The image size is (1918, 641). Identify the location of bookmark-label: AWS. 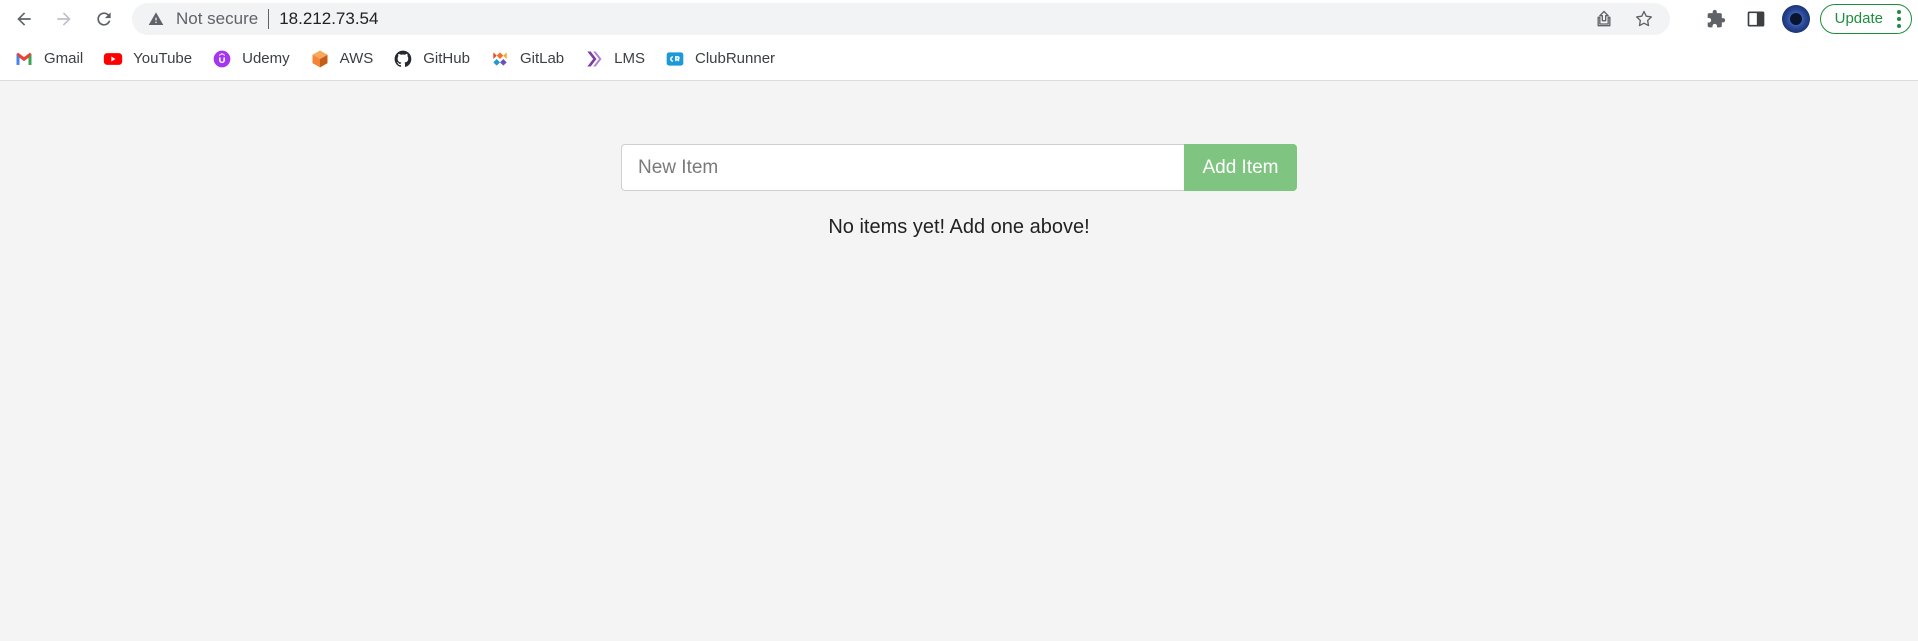
(356, 58).